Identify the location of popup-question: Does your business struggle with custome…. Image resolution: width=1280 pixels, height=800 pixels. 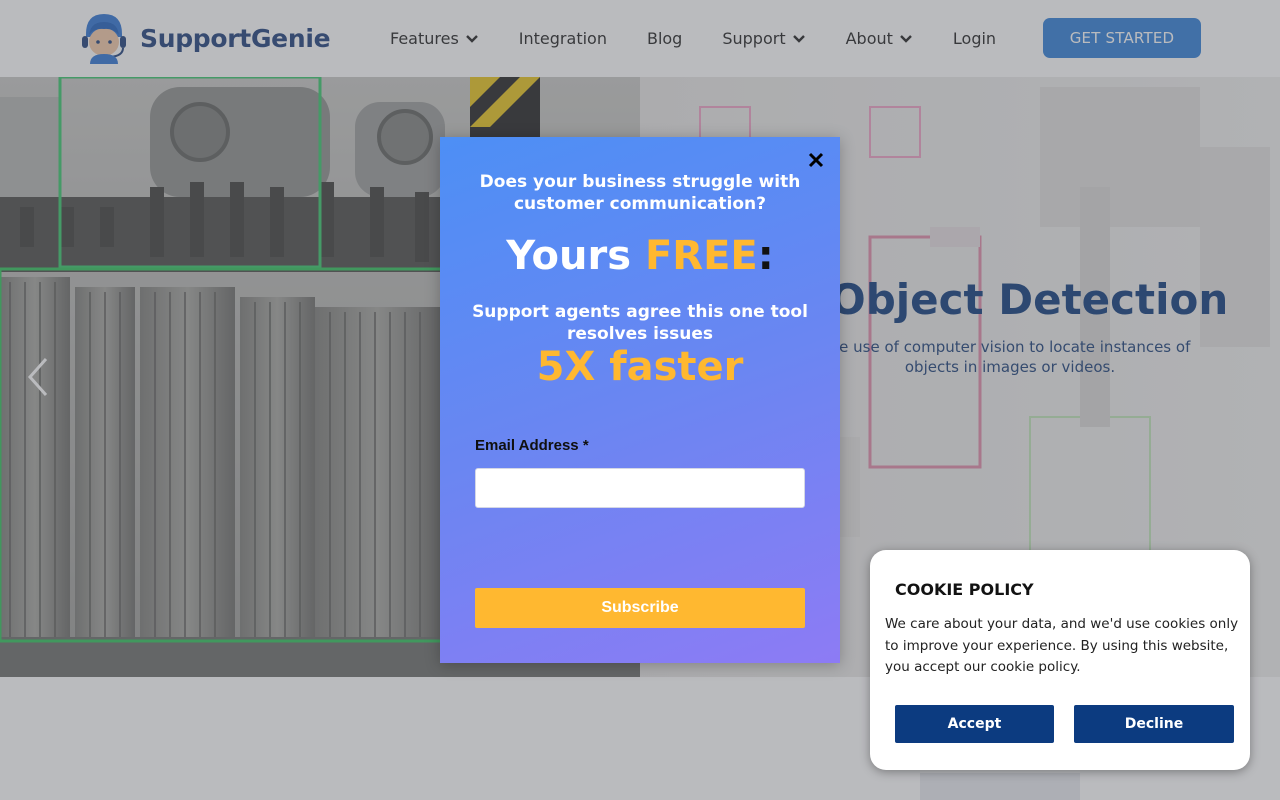
(640, 193).